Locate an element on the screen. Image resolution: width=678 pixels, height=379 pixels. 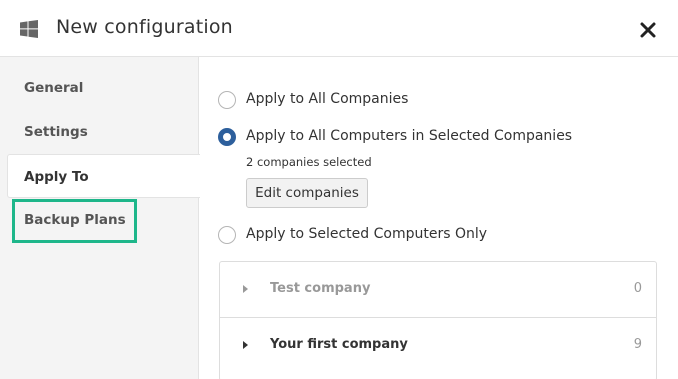
radio-button-checked is located at coordinates (227, 137).